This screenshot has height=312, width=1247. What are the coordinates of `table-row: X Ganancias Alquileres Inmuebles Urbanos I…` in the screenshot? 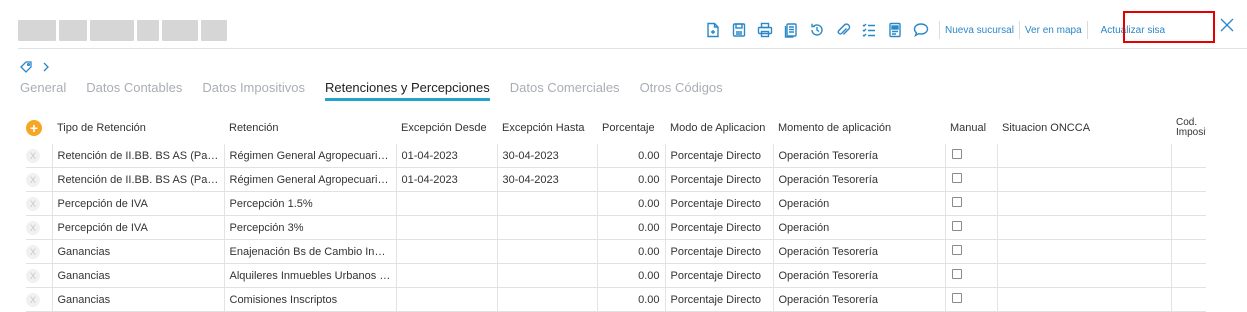 It's located at (616, 275).